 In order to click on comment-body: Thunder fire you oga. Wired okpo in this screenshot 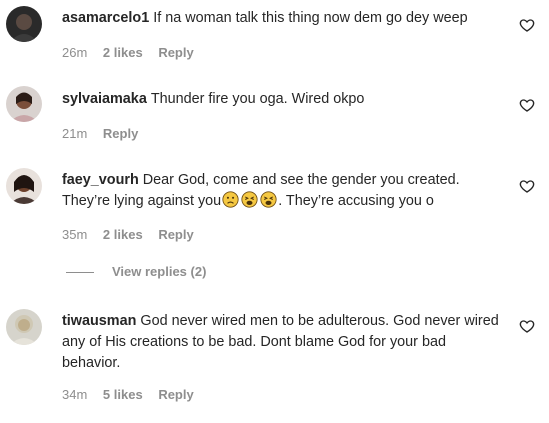, I will do `click(257, 99)`.